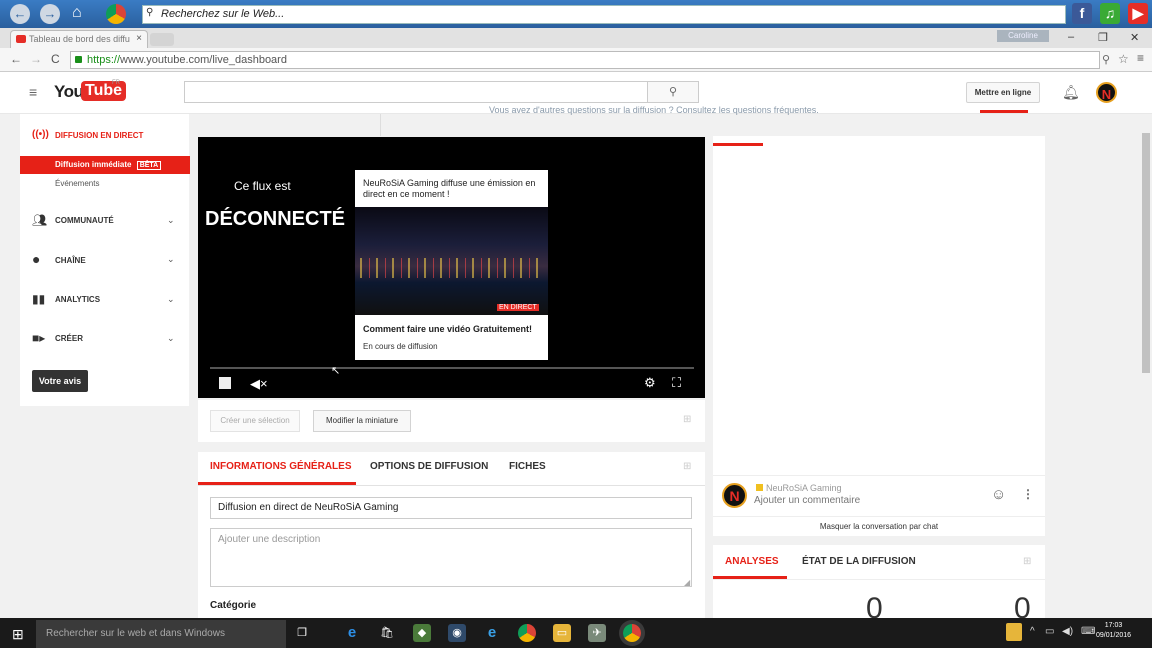 This screenshot has width=1152, height=648. What do you see at coordinates (20, 14) in the screenshot?
I see `back-icon: ←` at bounding box center [20, 14].